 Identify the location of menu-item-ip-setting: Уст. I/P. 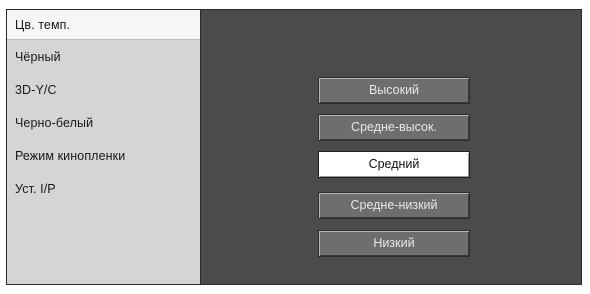
(103, 189).